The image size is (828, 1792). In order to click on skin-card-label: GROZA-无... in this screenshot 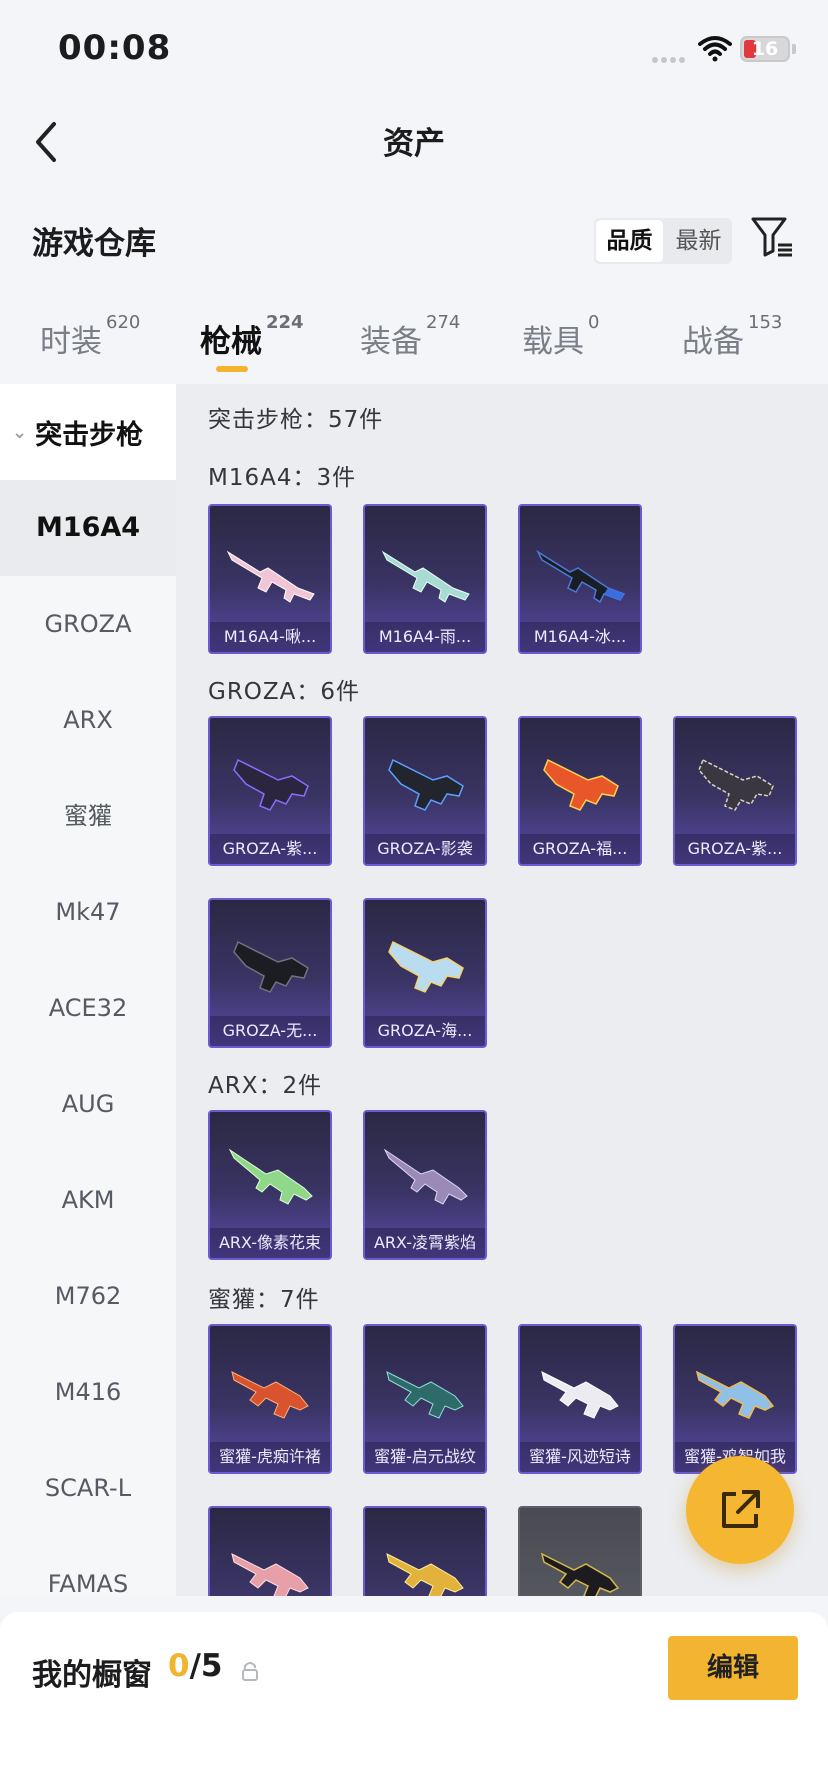, I will do `click(270, 1031)`.